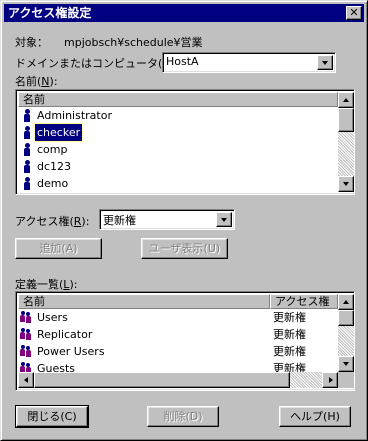 The height and width of the screenshot is (441, 368). Describe the element at coordinates (46, 284) in the screenshot. I see `definitions-label: 定義一覧(L):` at that location.